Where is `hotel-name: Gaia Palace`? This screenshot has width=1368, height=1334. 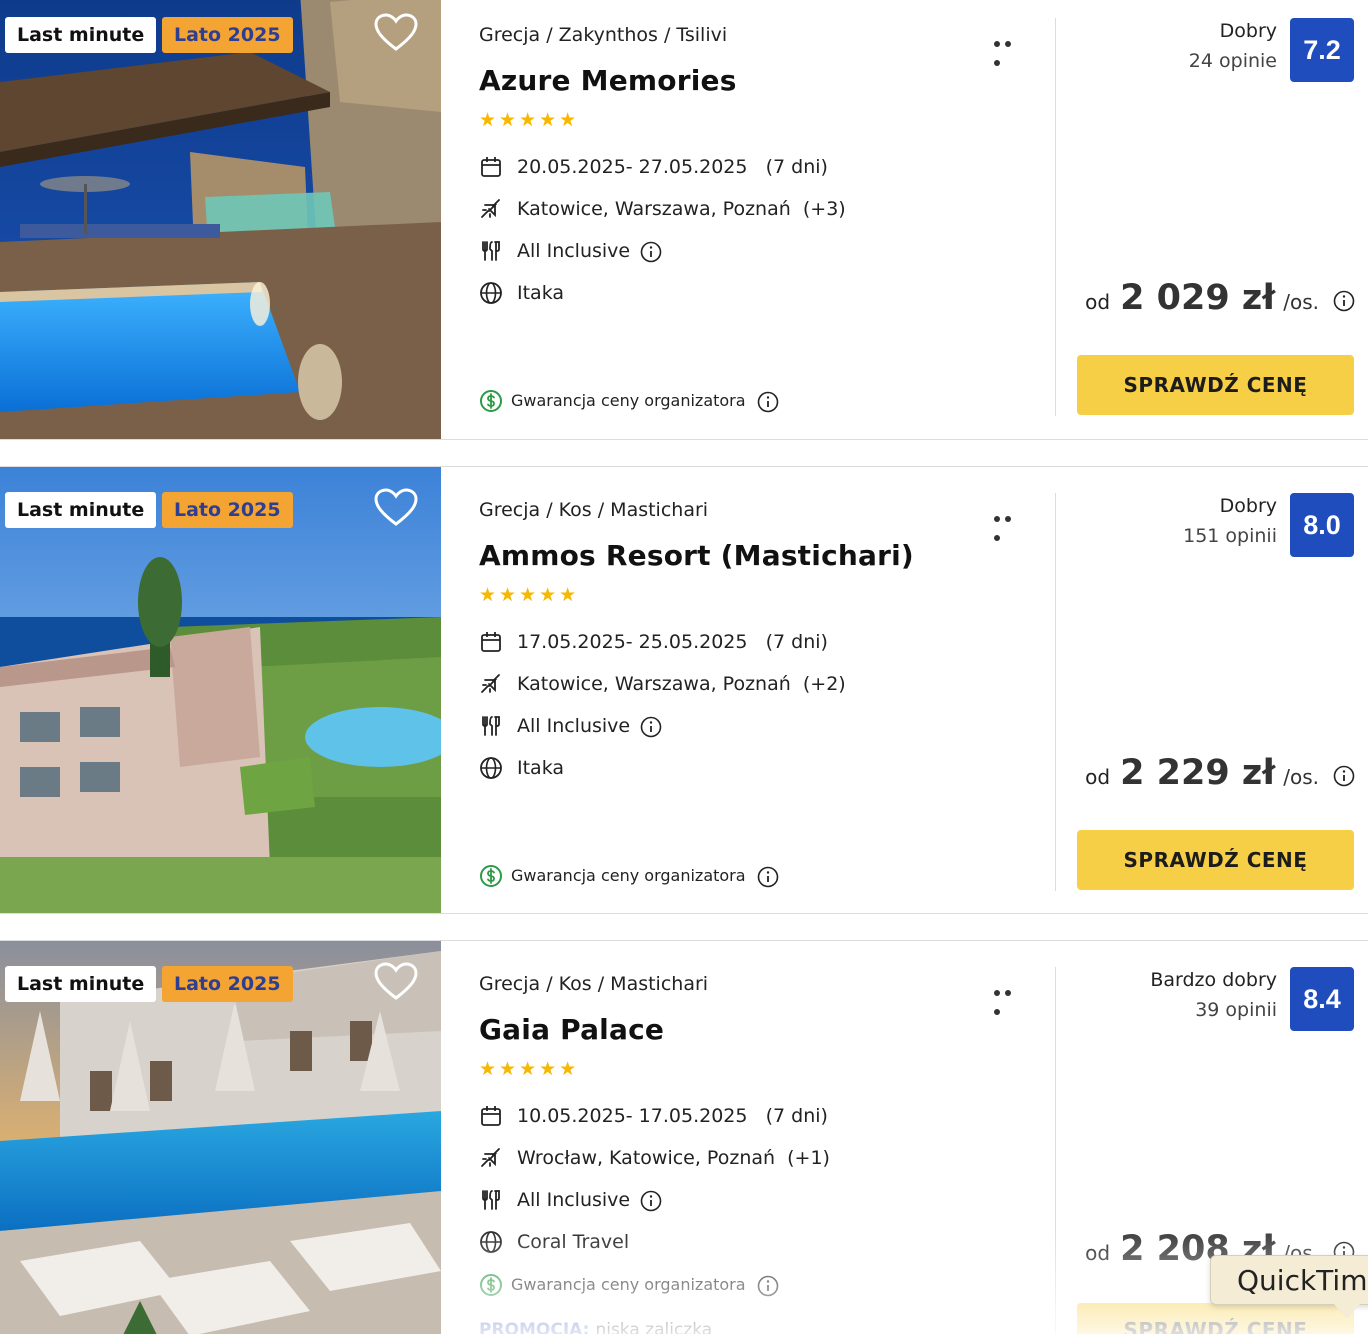
hotel-name: Gaia Palace is located at coordinates (571, 1029).